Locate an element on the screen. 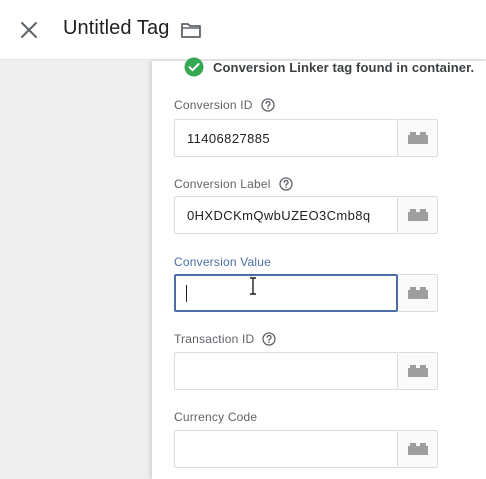 Image resolution: width=486 pixels, height=479 pixels. conversion-id-input: 11406827885 is located at coordinates (286, 138).